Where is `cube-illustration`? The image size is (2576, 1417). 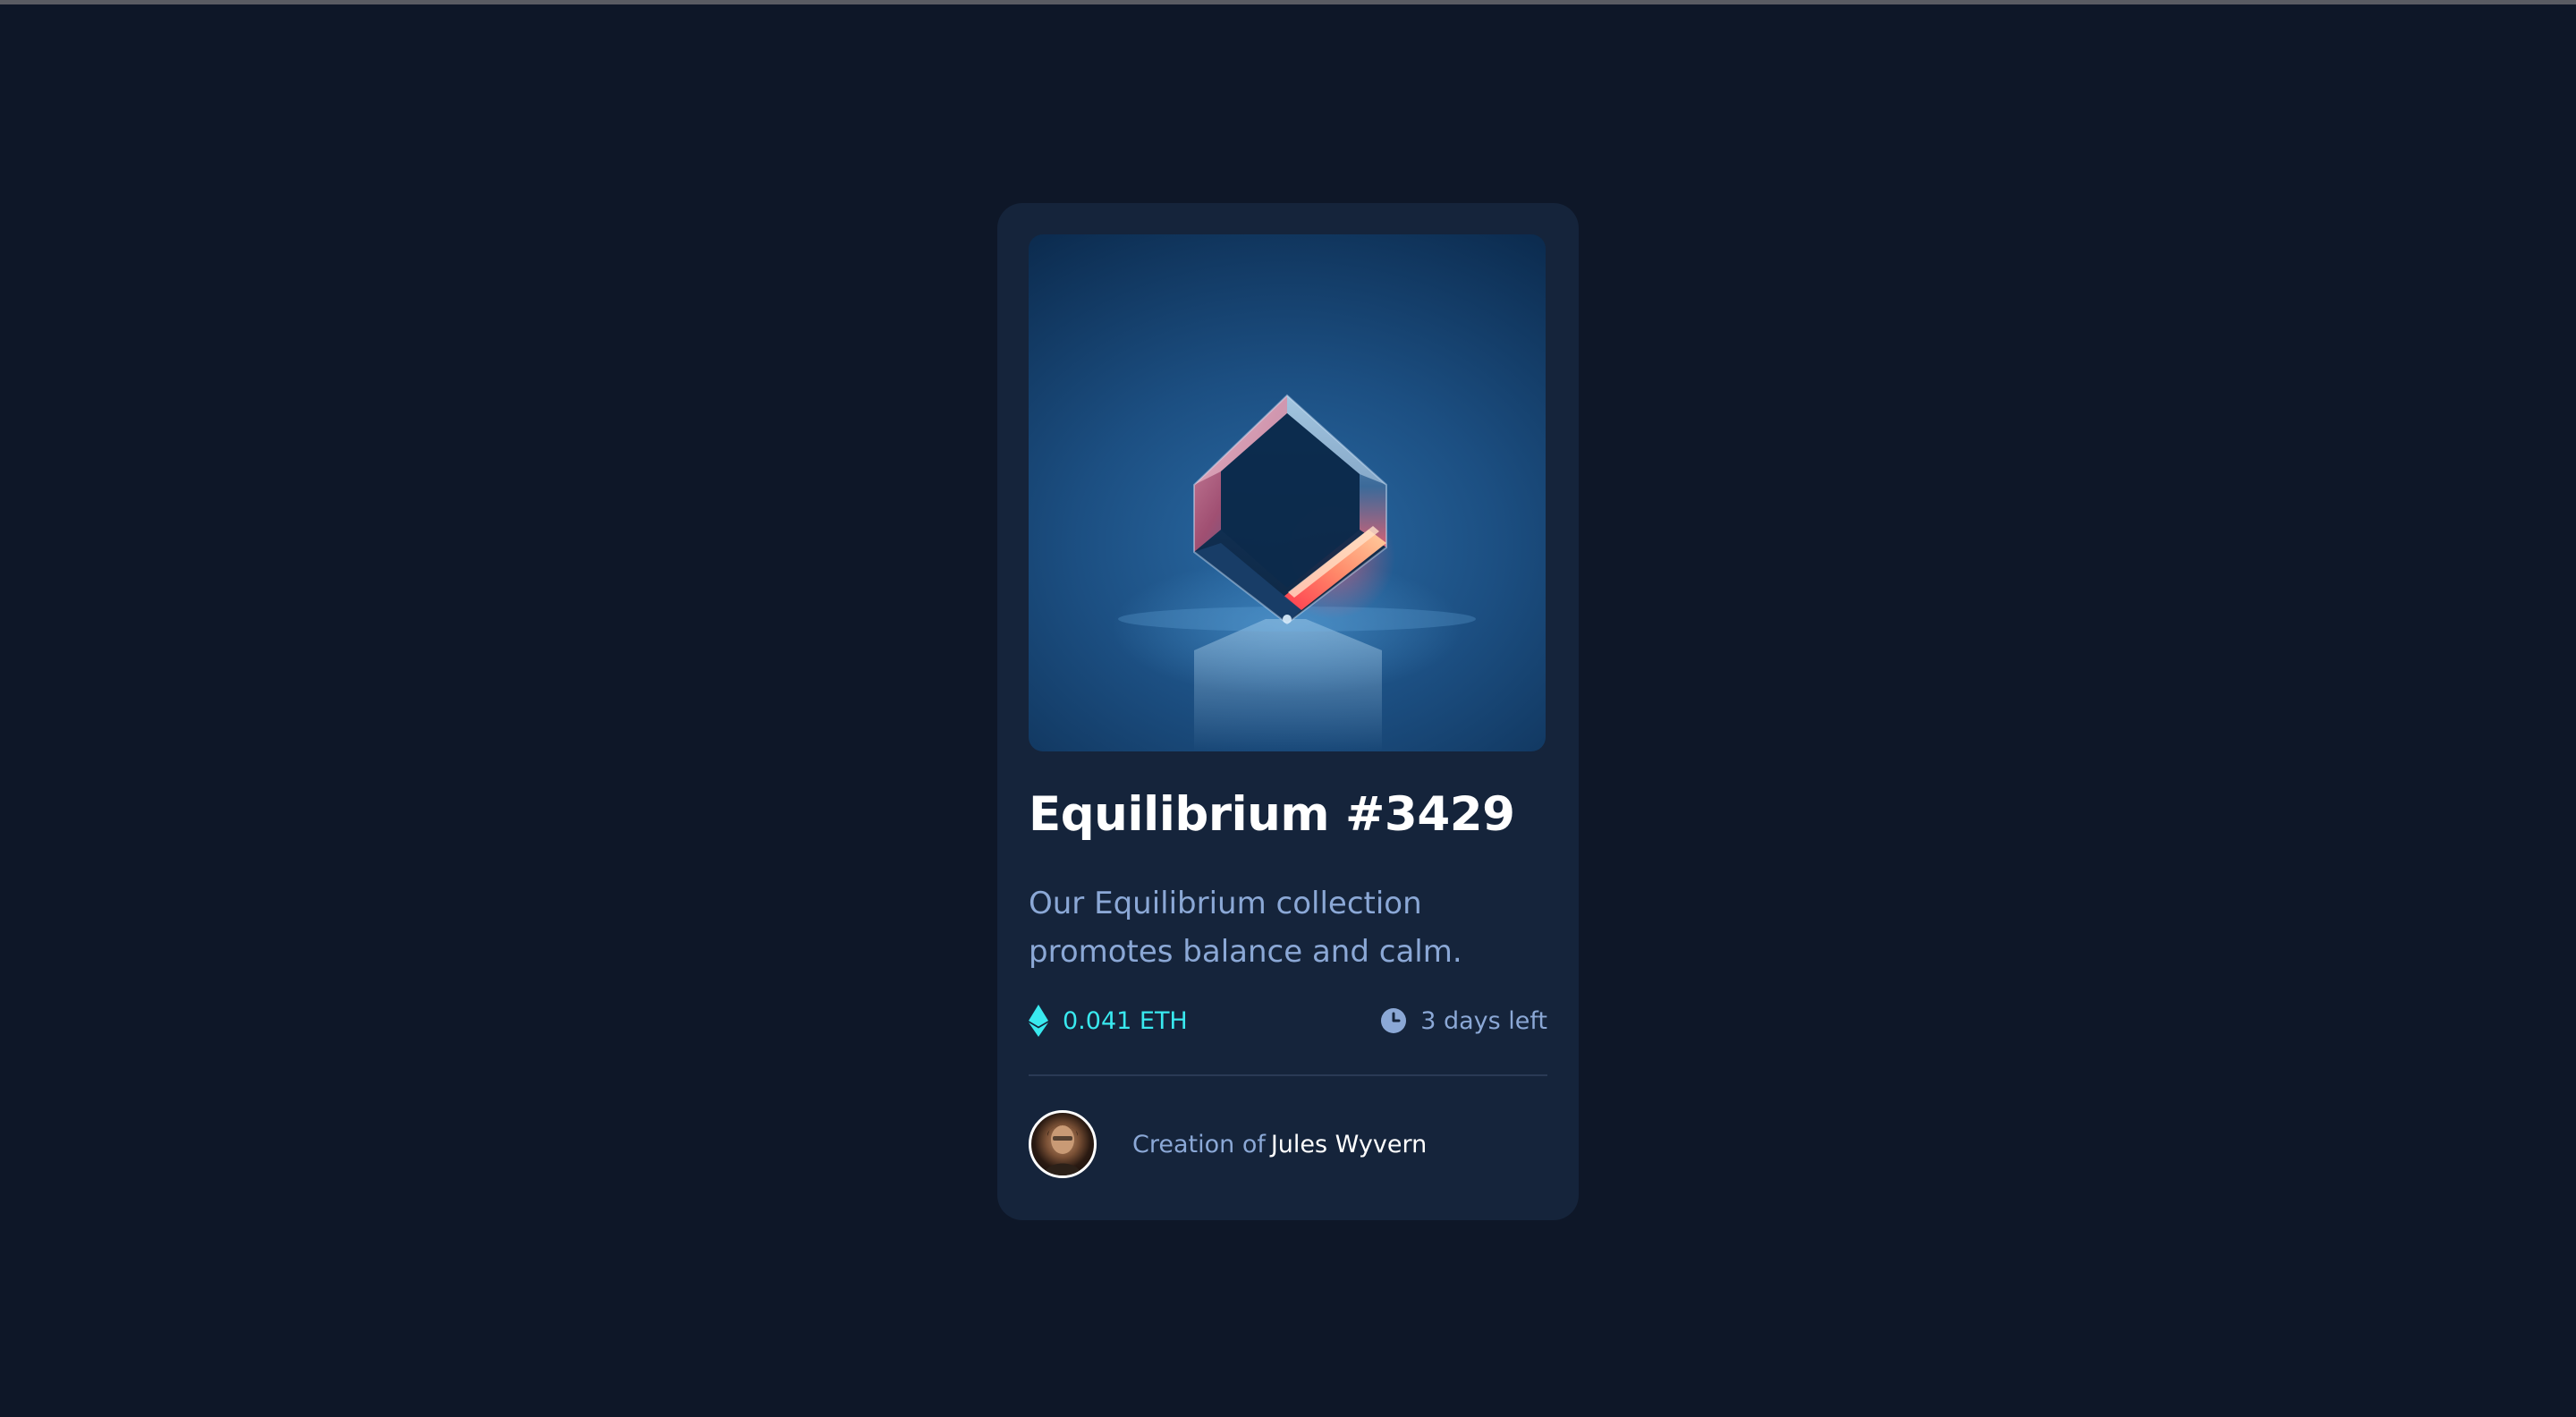 cube-illustration is located at coordinates (1297, 573).